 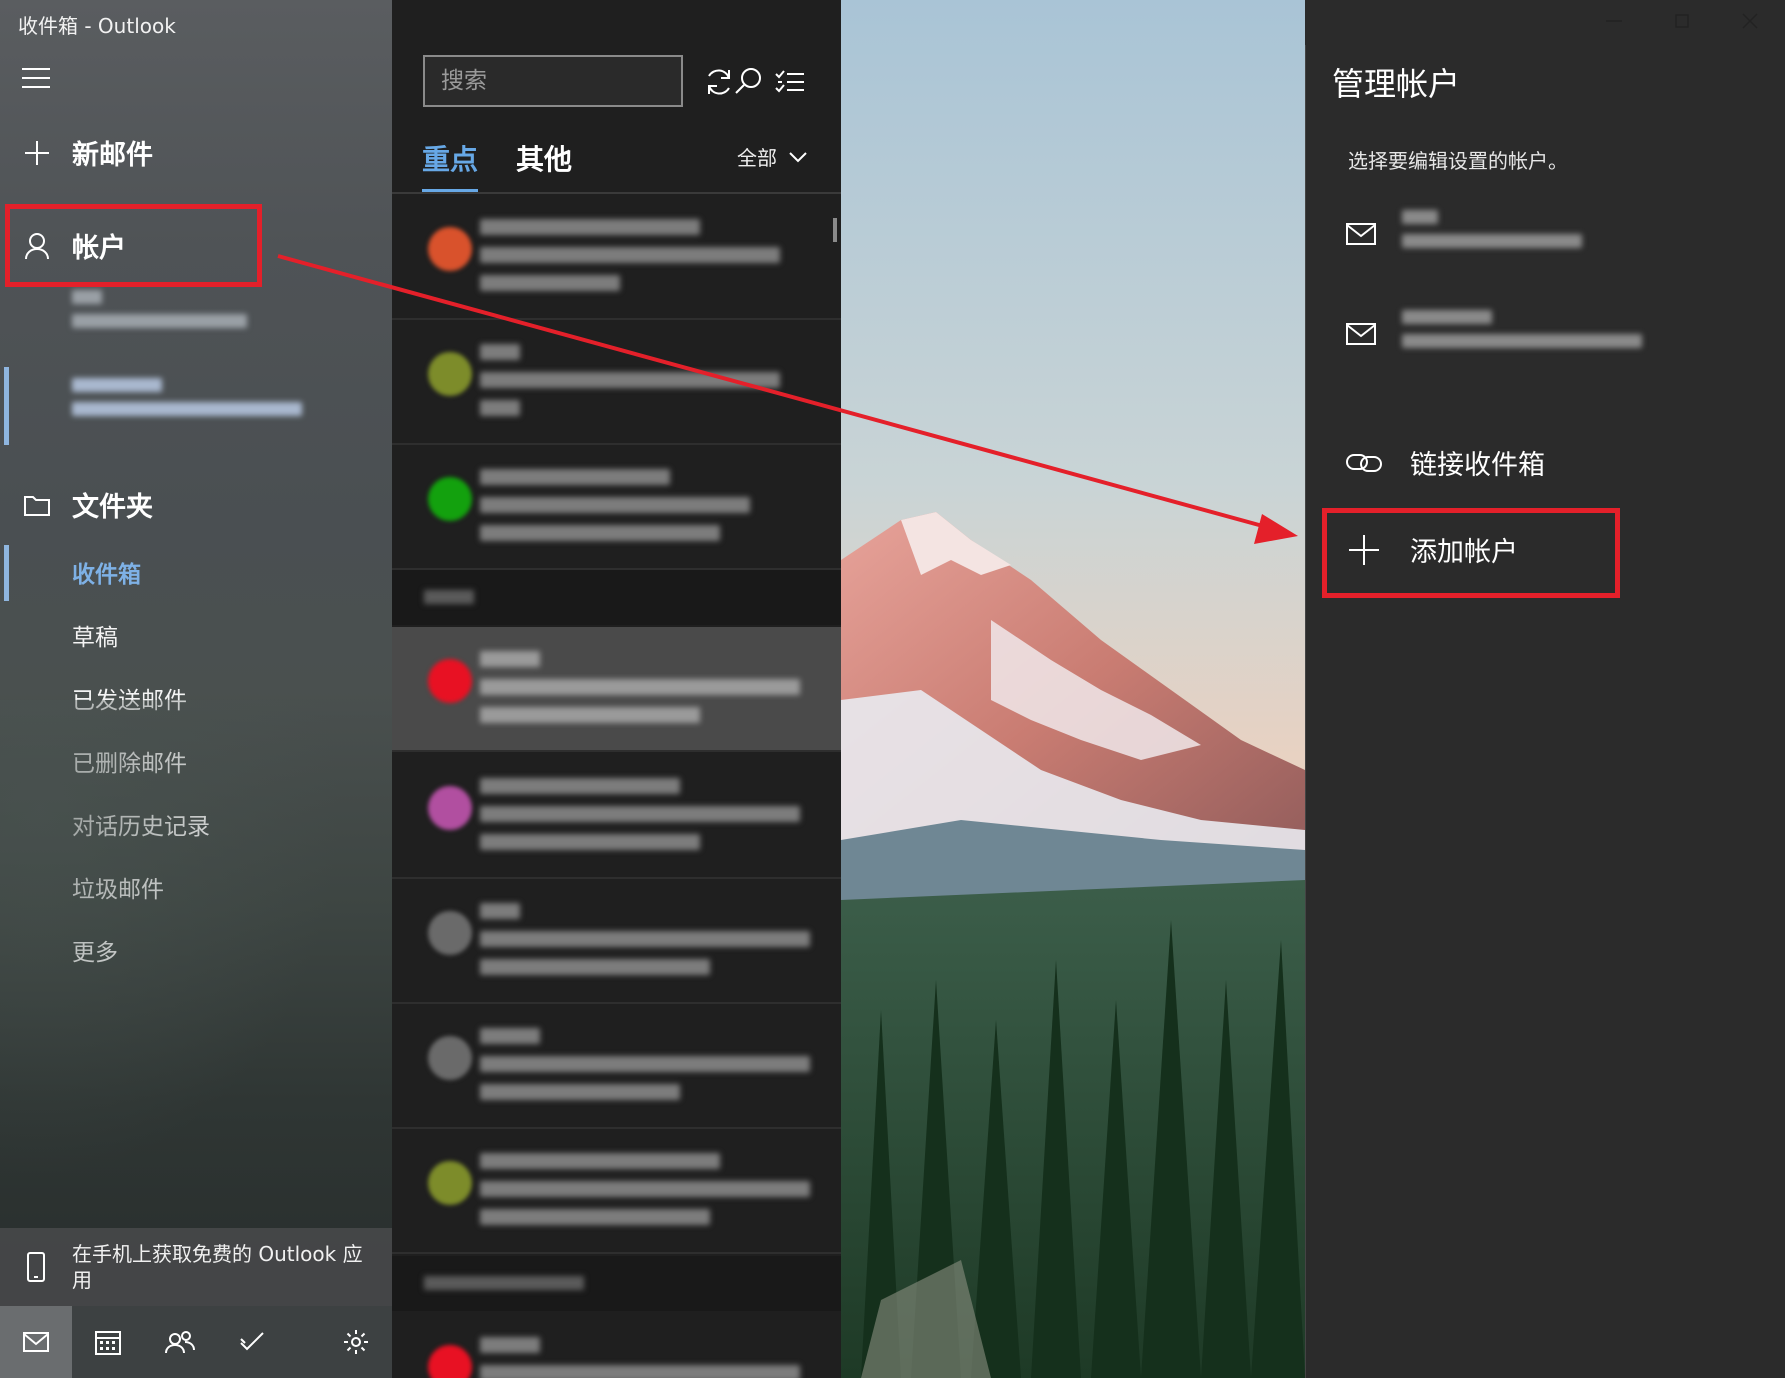 What do you see at coordinates (36, 1267) in the screenshot?
I see `phone-icon` at bounding box center [36, 1267].